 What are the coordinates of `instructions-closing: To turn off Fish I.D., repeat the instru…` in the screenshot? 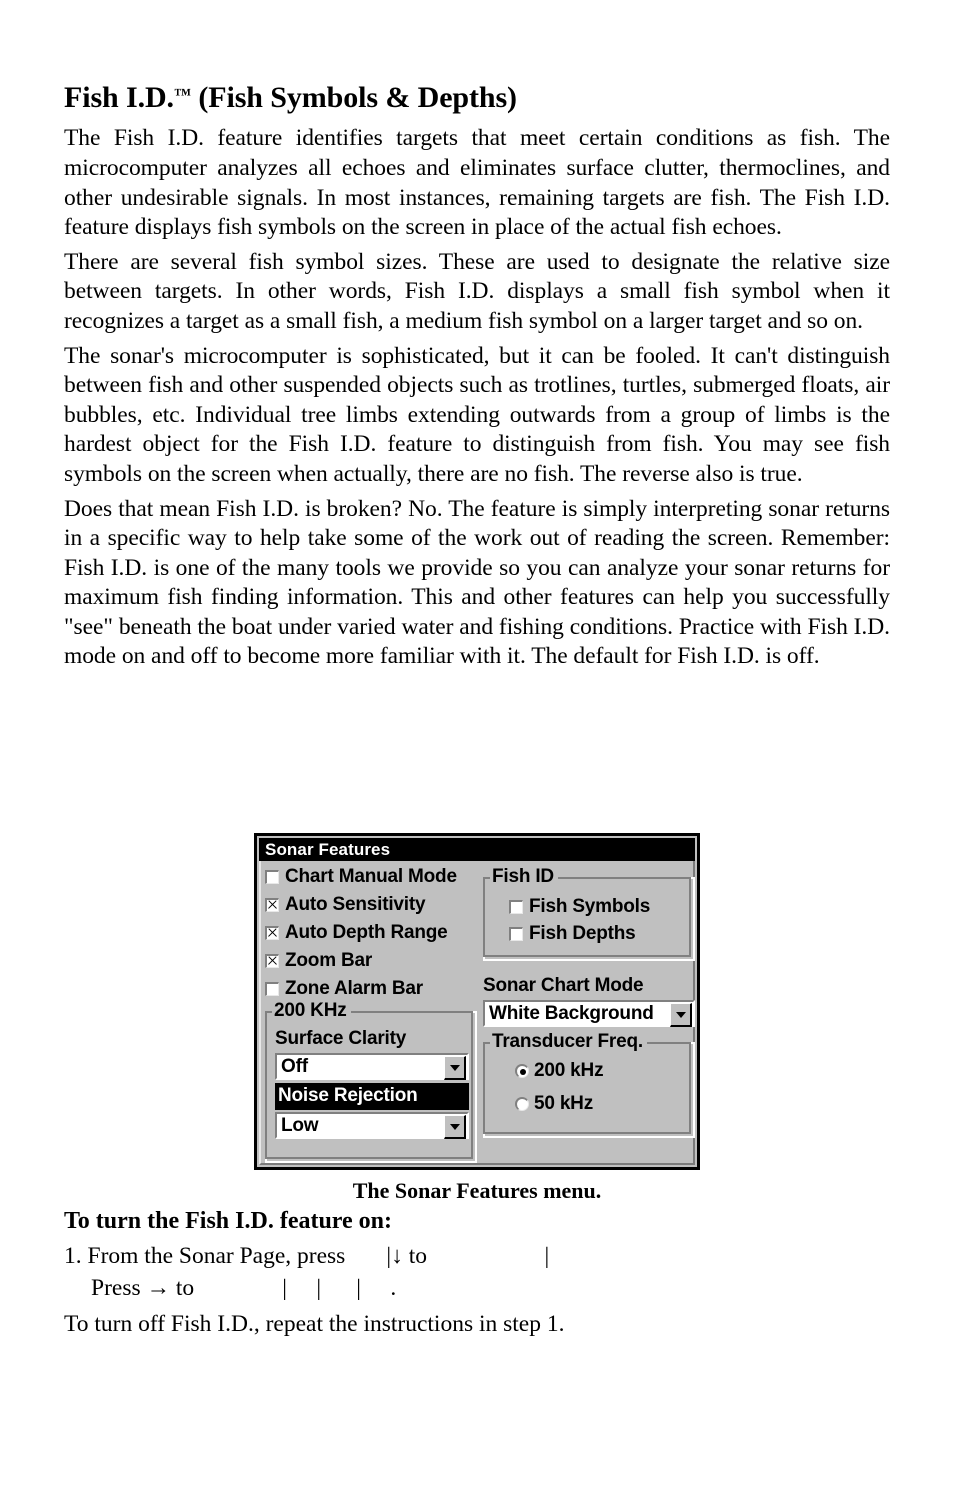 It's located at (314, 1324).